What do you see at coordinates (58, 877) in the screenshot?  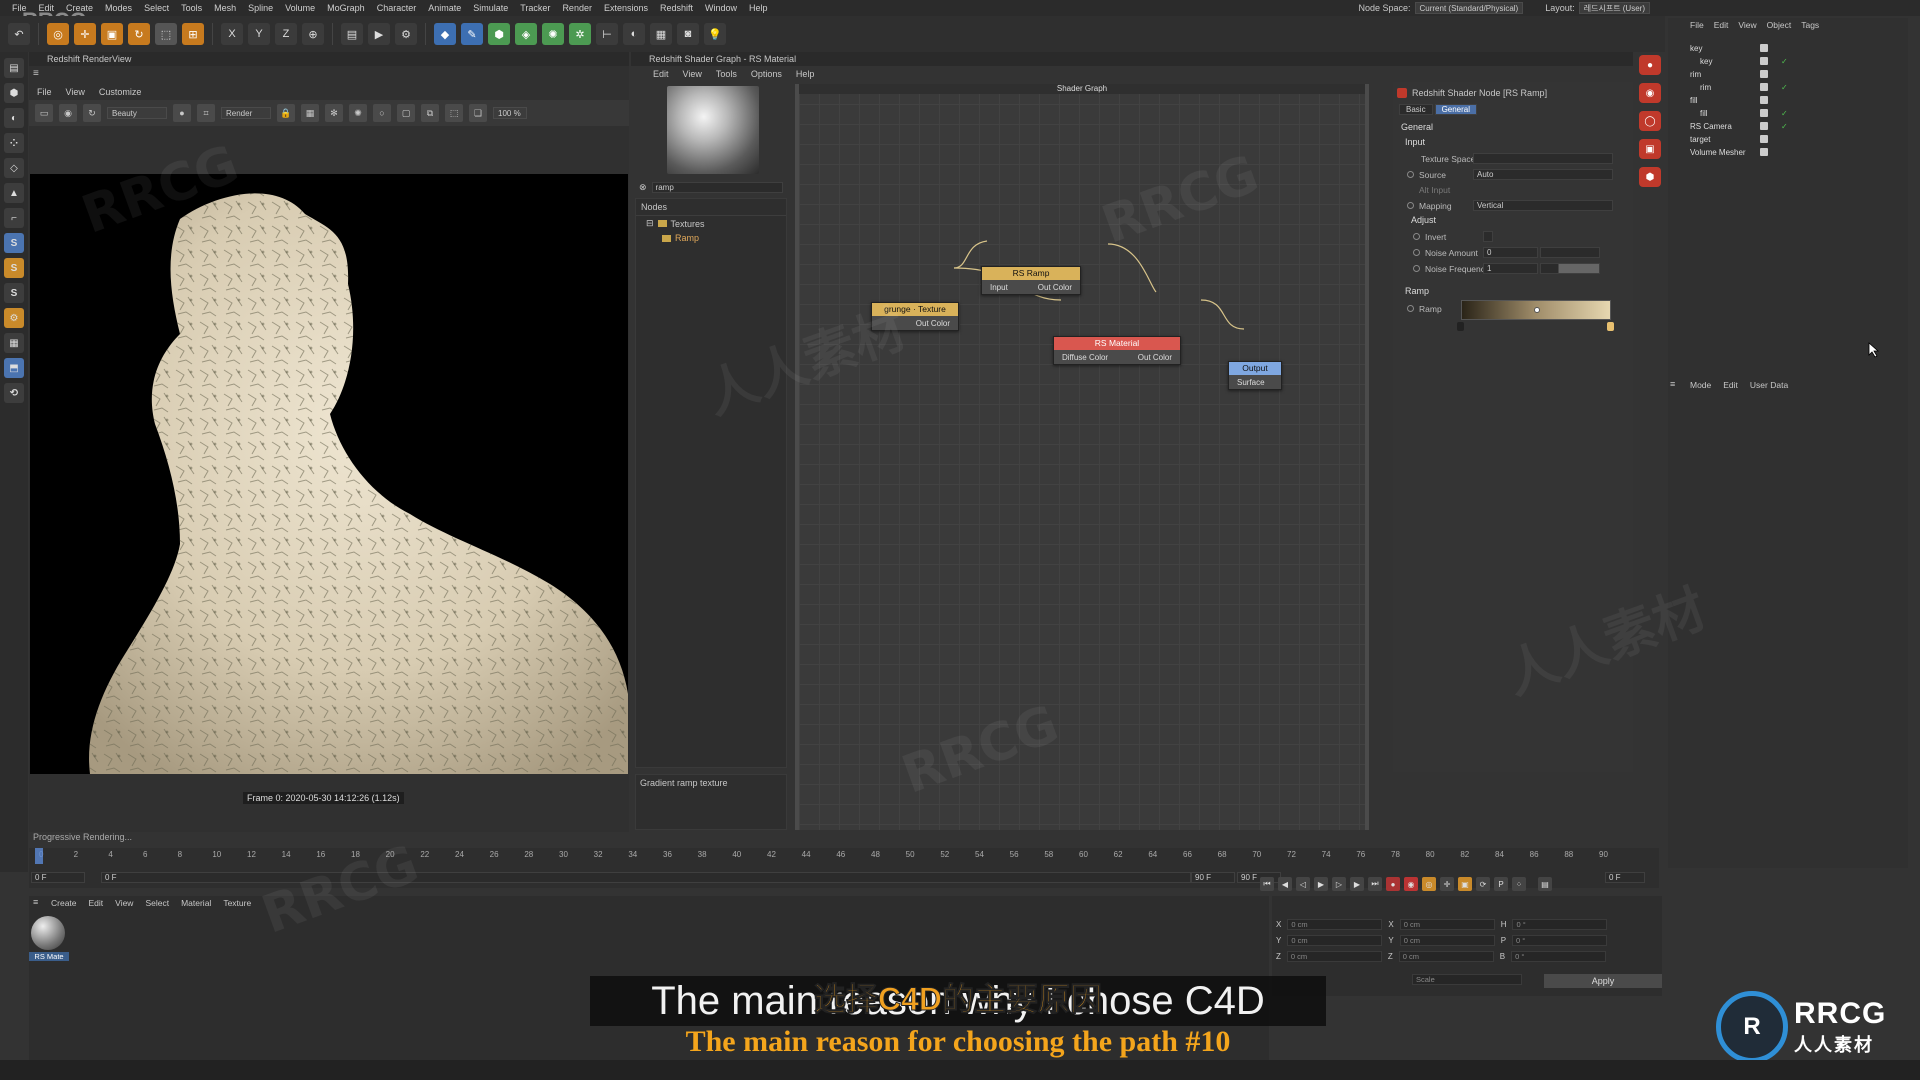 I see `start-frame-field: 0 F` at bounding box center [58, 877].